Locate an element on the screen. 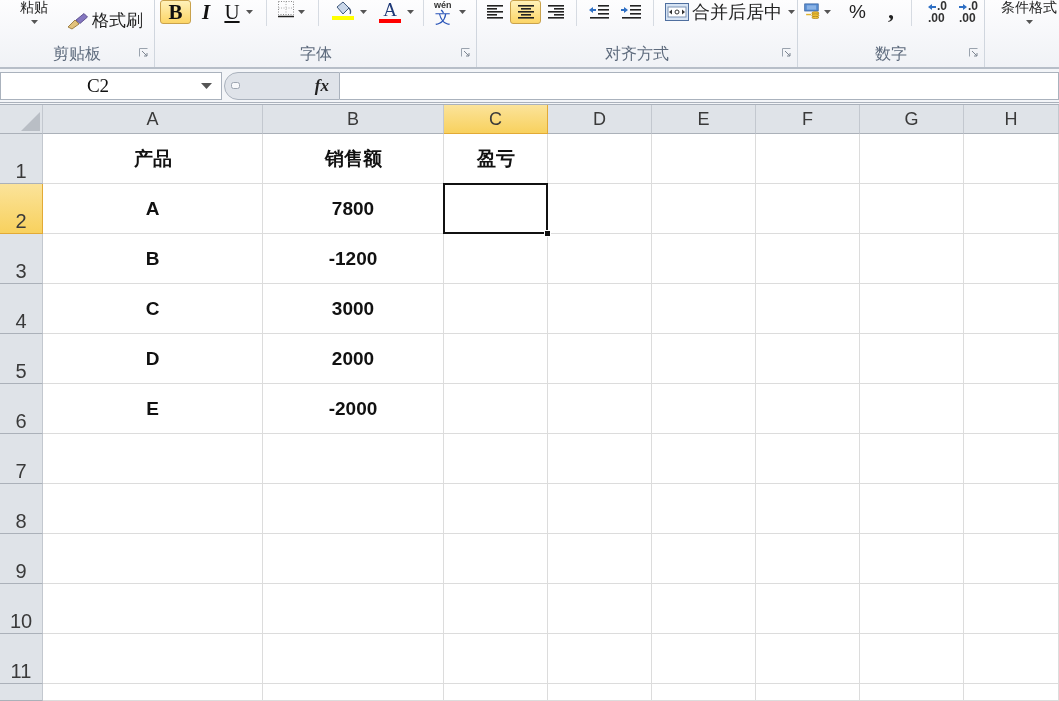 The height and width of the screenshot is (701, 1059). group-label: 对齐方式 is located at coordinates (637, 53).